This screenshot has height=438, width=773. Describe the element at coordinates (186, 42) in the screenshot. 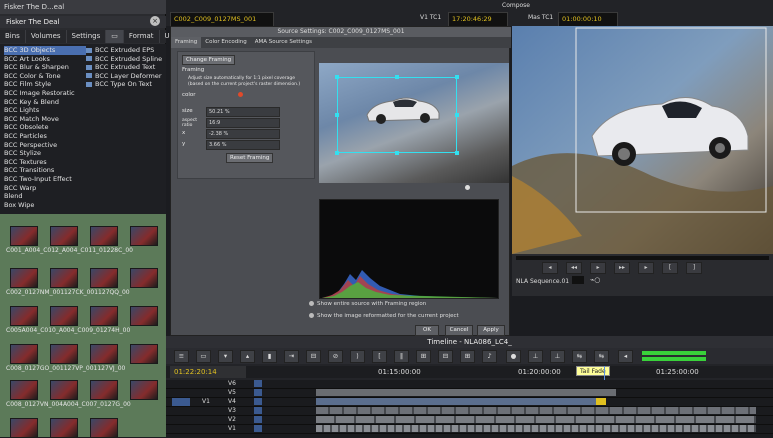

I see `tab-framing: Framing` at that location.